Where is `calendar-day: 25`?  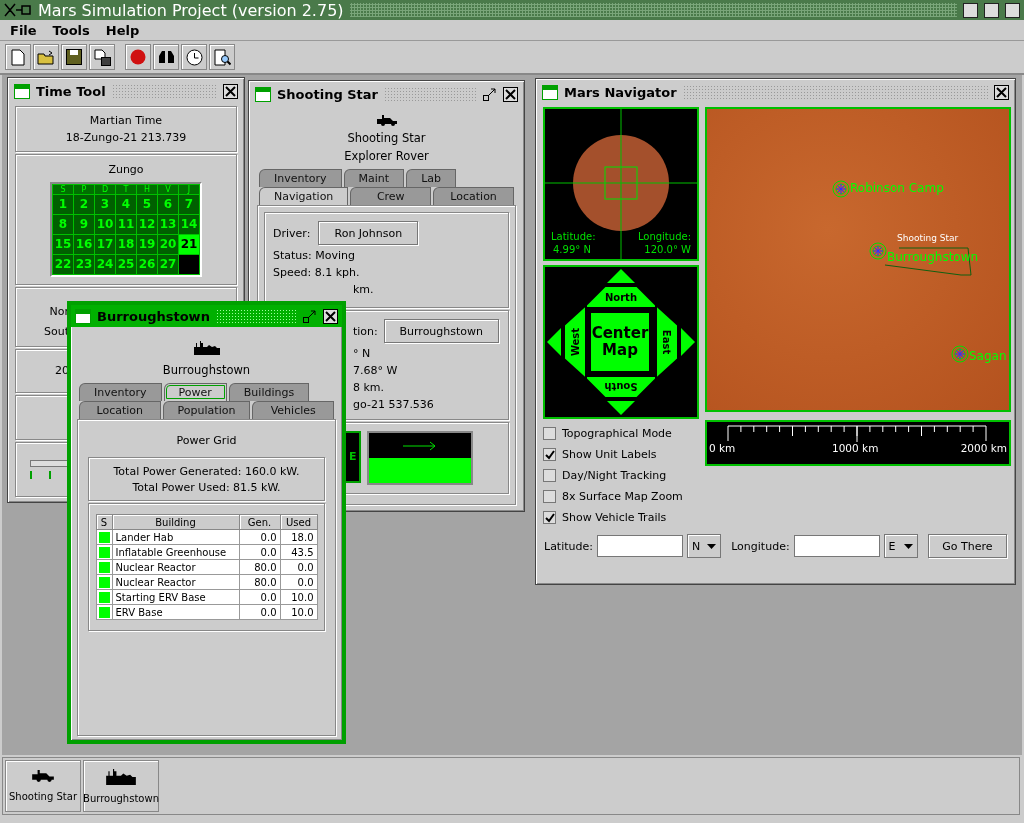 calendar-day: 25 is located at coordinates (126, 264).